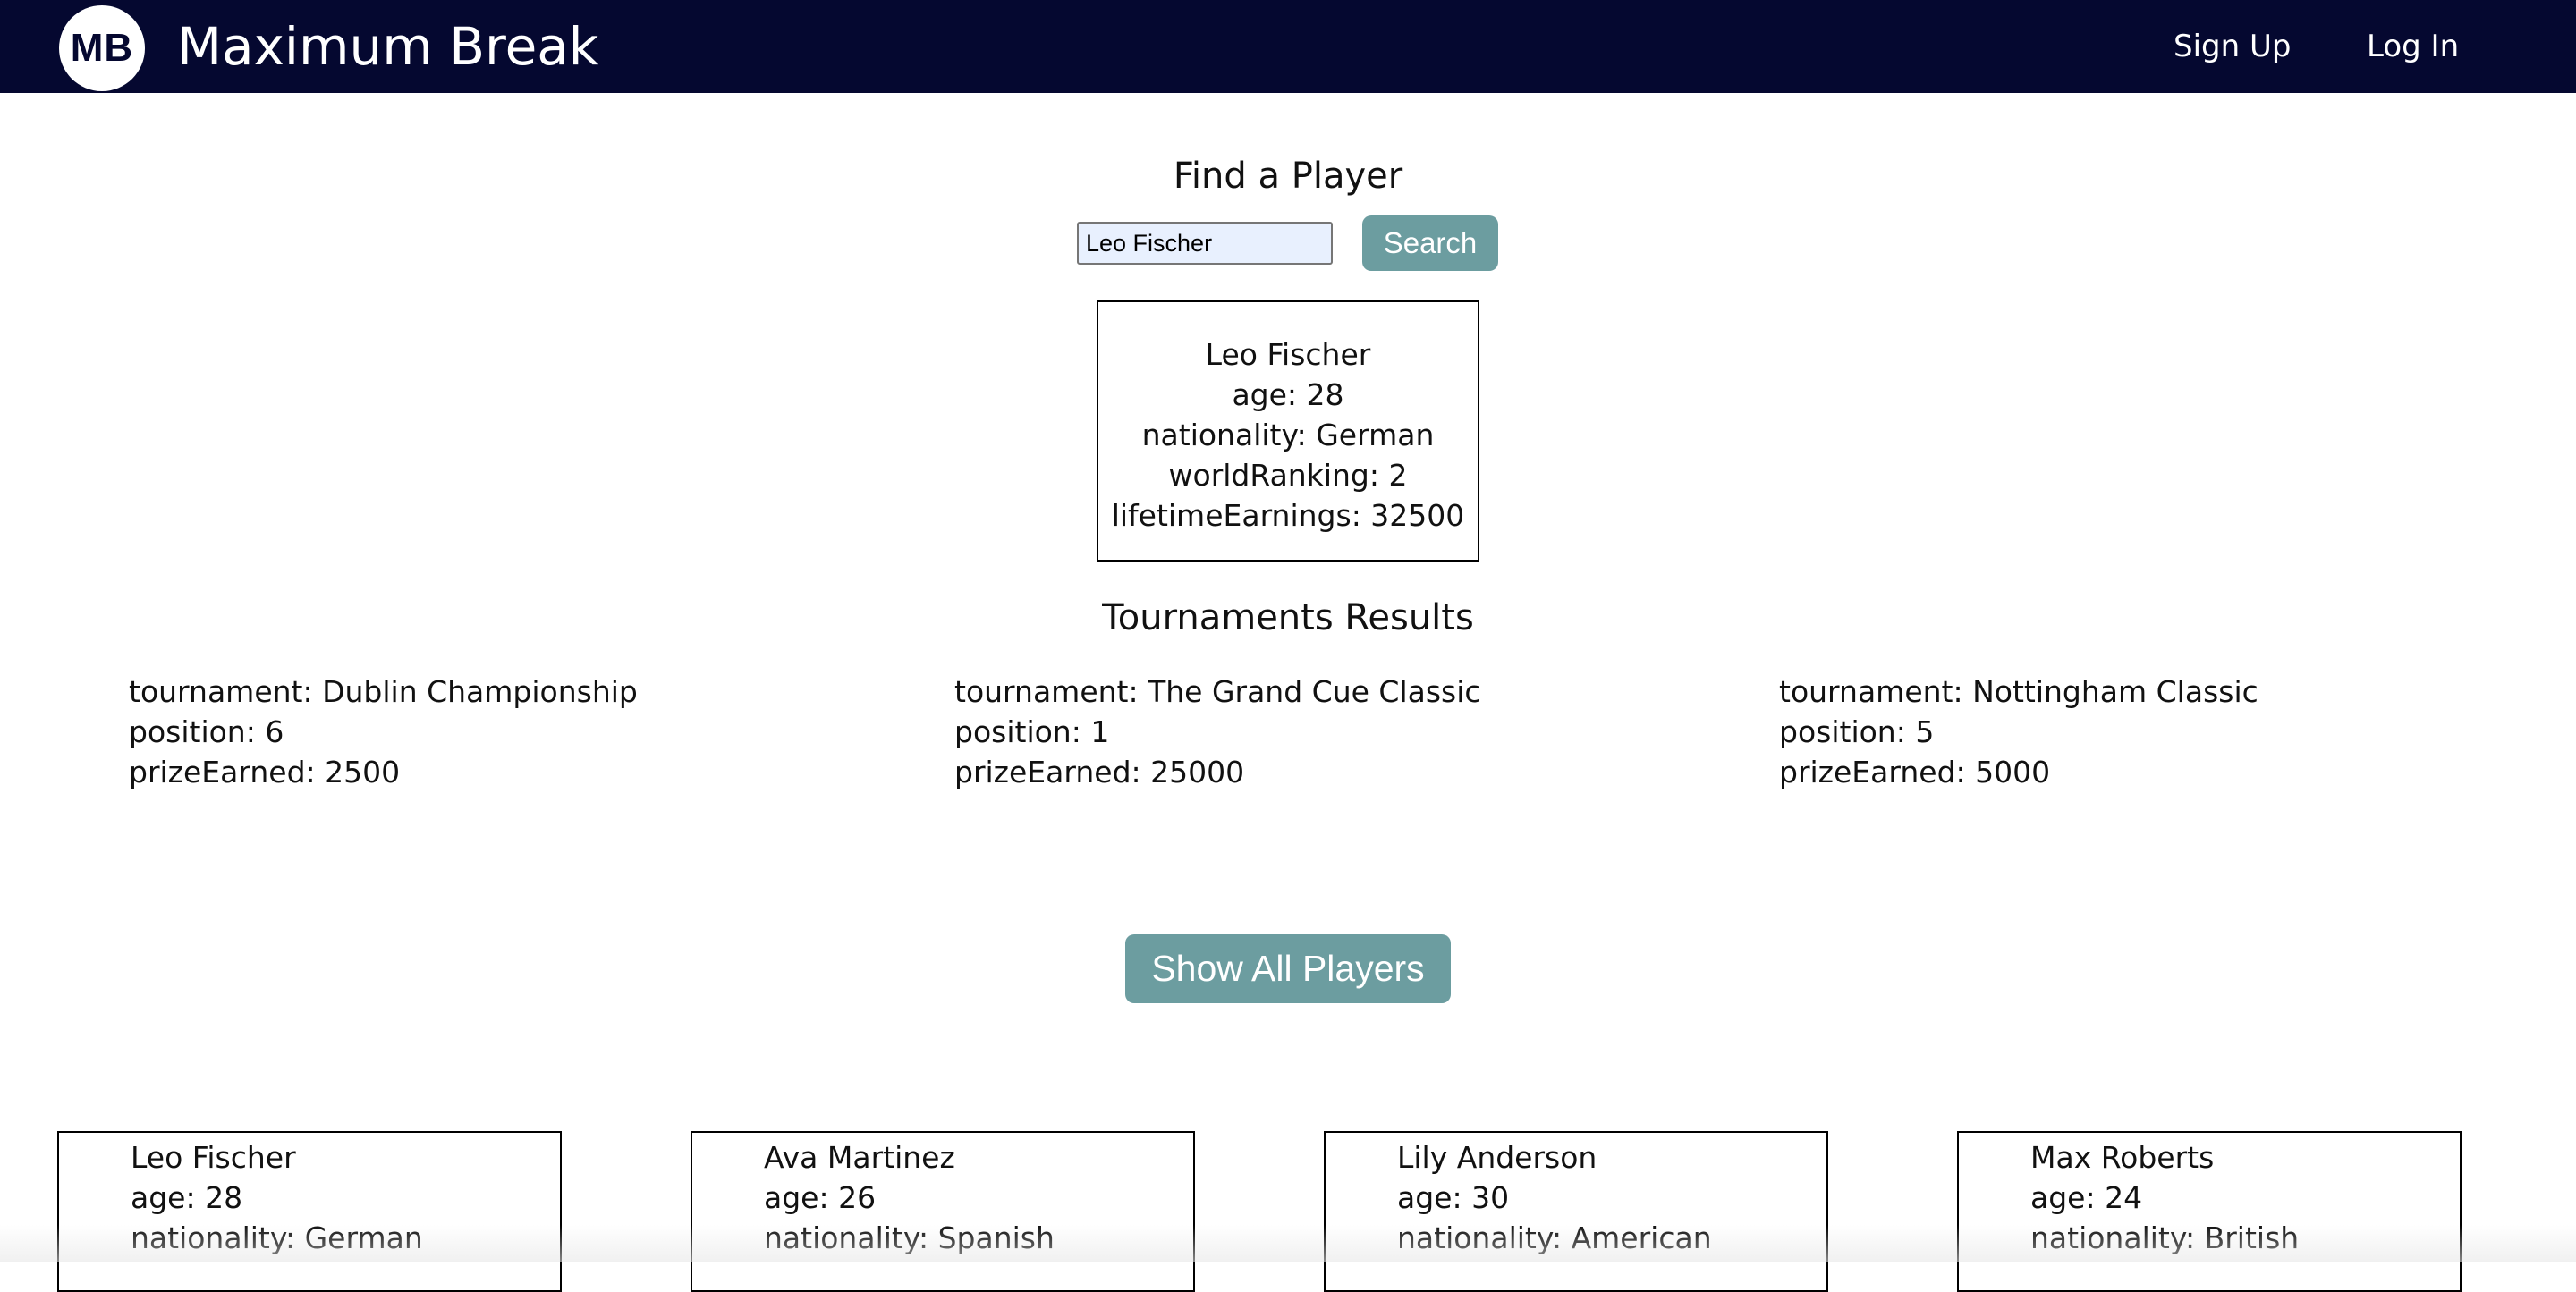  I want to click on result-position: position: 5, so click(1857, 731).